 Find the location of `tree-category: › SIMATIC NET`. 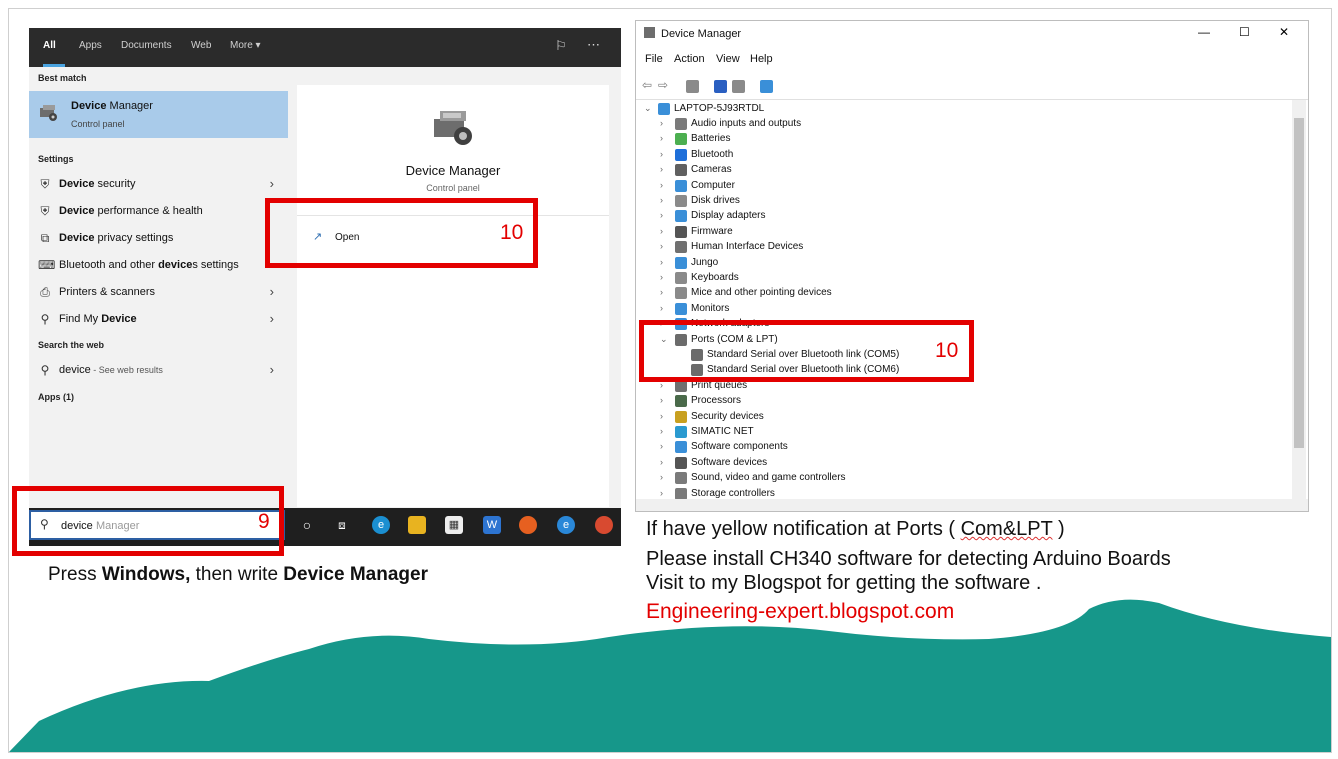

tree-category: › SIMATIC NET is located at coordinates (956, 432).